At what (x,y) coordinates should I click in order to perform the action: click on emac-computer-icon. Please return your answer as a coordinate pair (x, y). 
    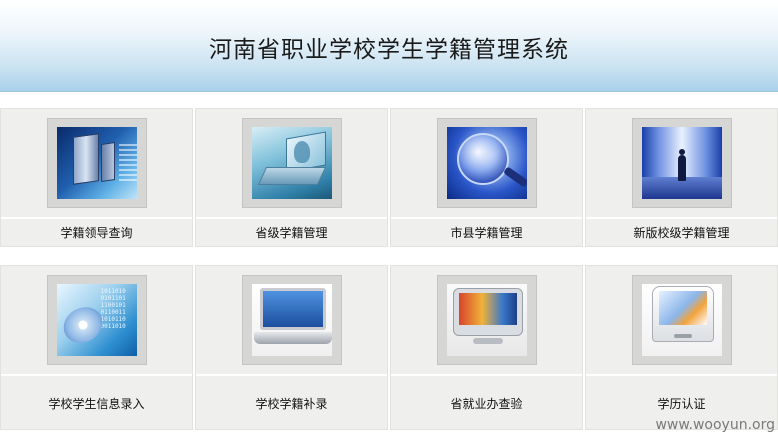
    Looking at the image, I should click on (681, 320).